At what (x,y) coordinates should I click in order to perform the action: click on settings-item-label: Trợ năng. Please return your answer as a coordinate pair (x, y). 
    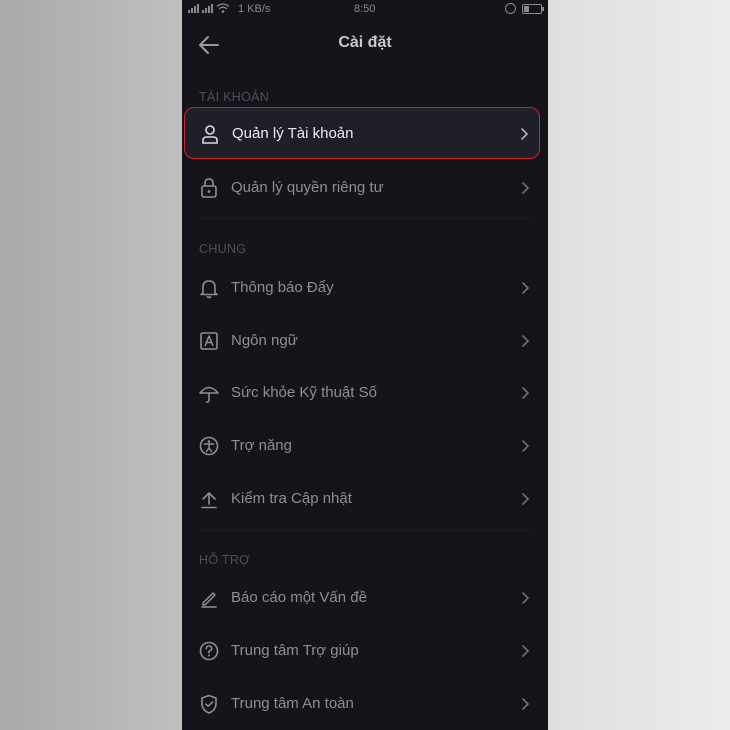
    Looking at the image, I should click on (261, 445).